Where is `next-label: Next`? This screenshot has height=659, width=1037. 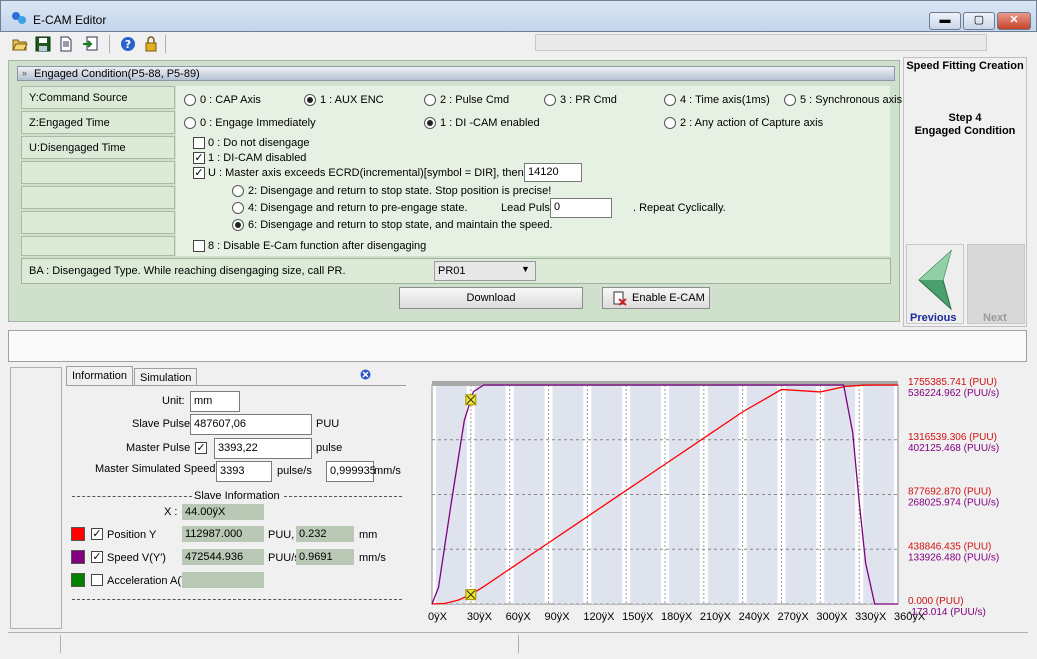 next-label: Next is located at coordinates (995, 318).